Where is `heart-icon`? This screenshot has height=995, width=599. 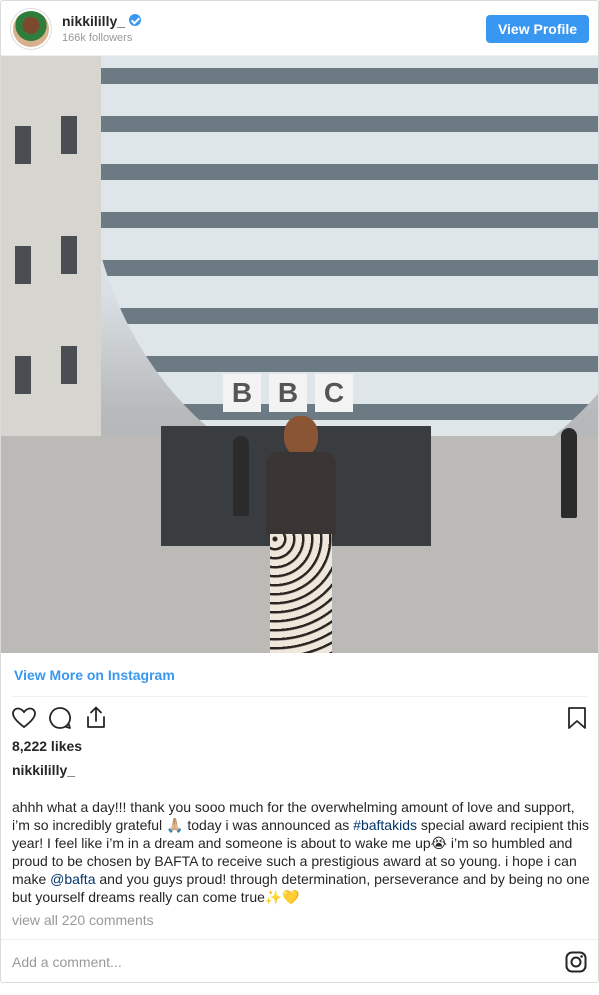
heart-icon is located at coordinates (24, 718).